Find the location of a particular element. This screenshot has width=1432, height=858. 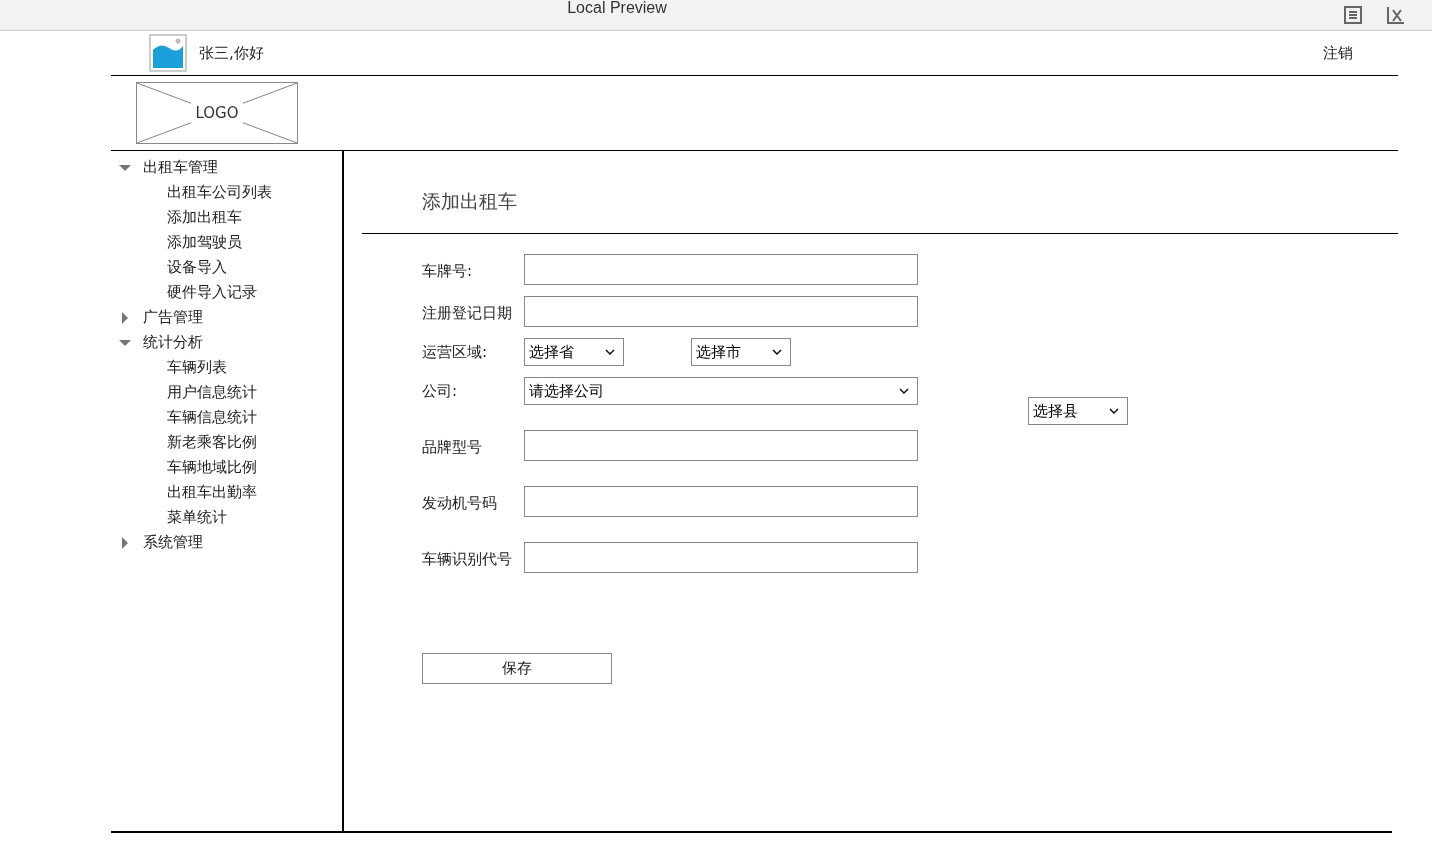

tree-item: 硬件导入记录 is located at coordinates (226, 292).